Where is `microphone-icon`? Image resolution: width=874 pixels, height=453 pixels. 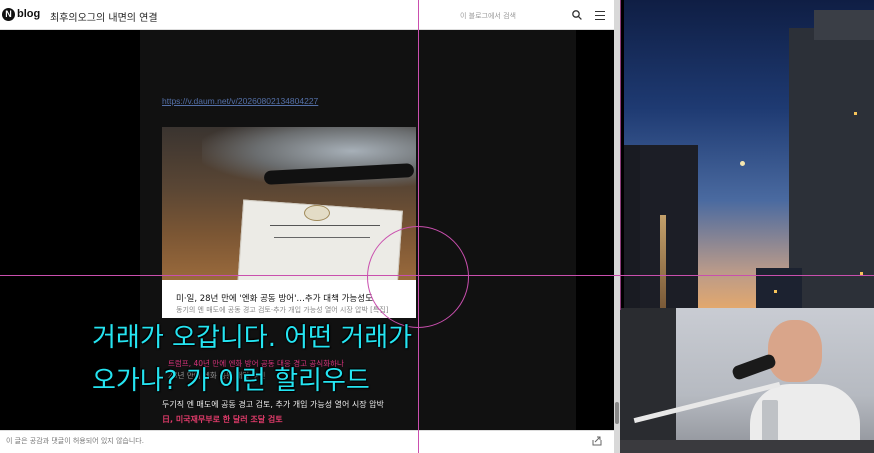
microphone-icon is located at coordinates (754, 367).